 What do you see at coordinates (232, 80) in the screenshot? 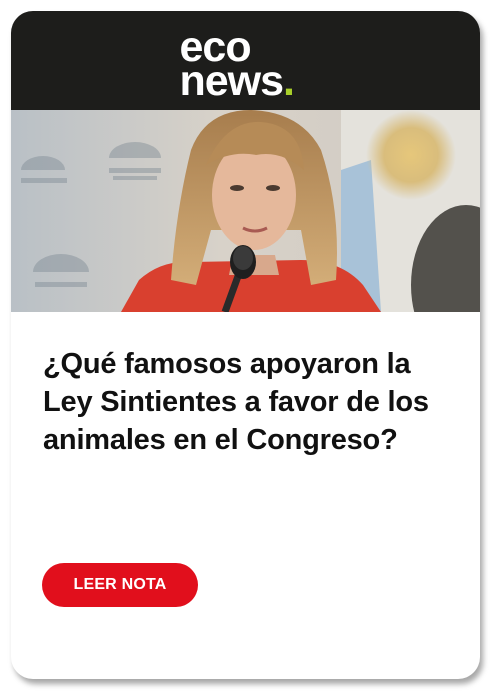
I see `logo-word-news-text: news` at bounding box center [232, 80].